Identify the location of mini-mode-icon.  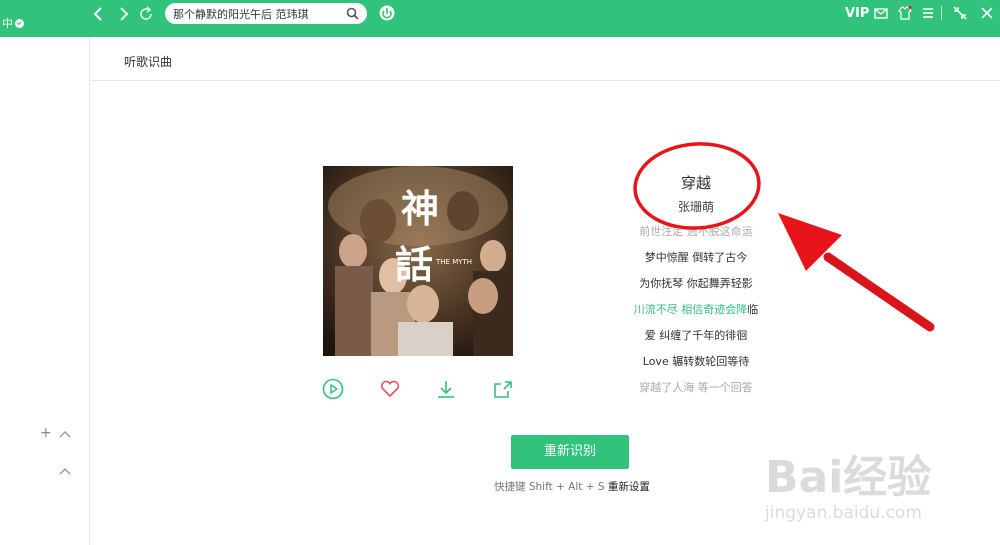
(960, 13).